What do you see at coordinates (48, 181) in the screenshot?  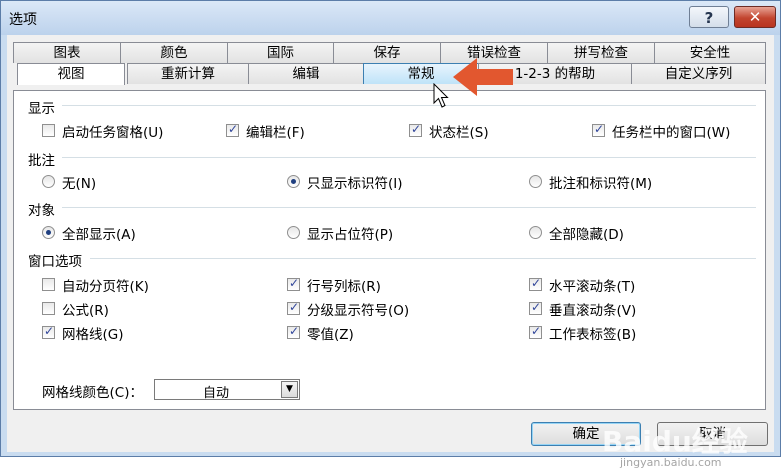 I see `radio-comments-none` at bounding box center [48, 181].